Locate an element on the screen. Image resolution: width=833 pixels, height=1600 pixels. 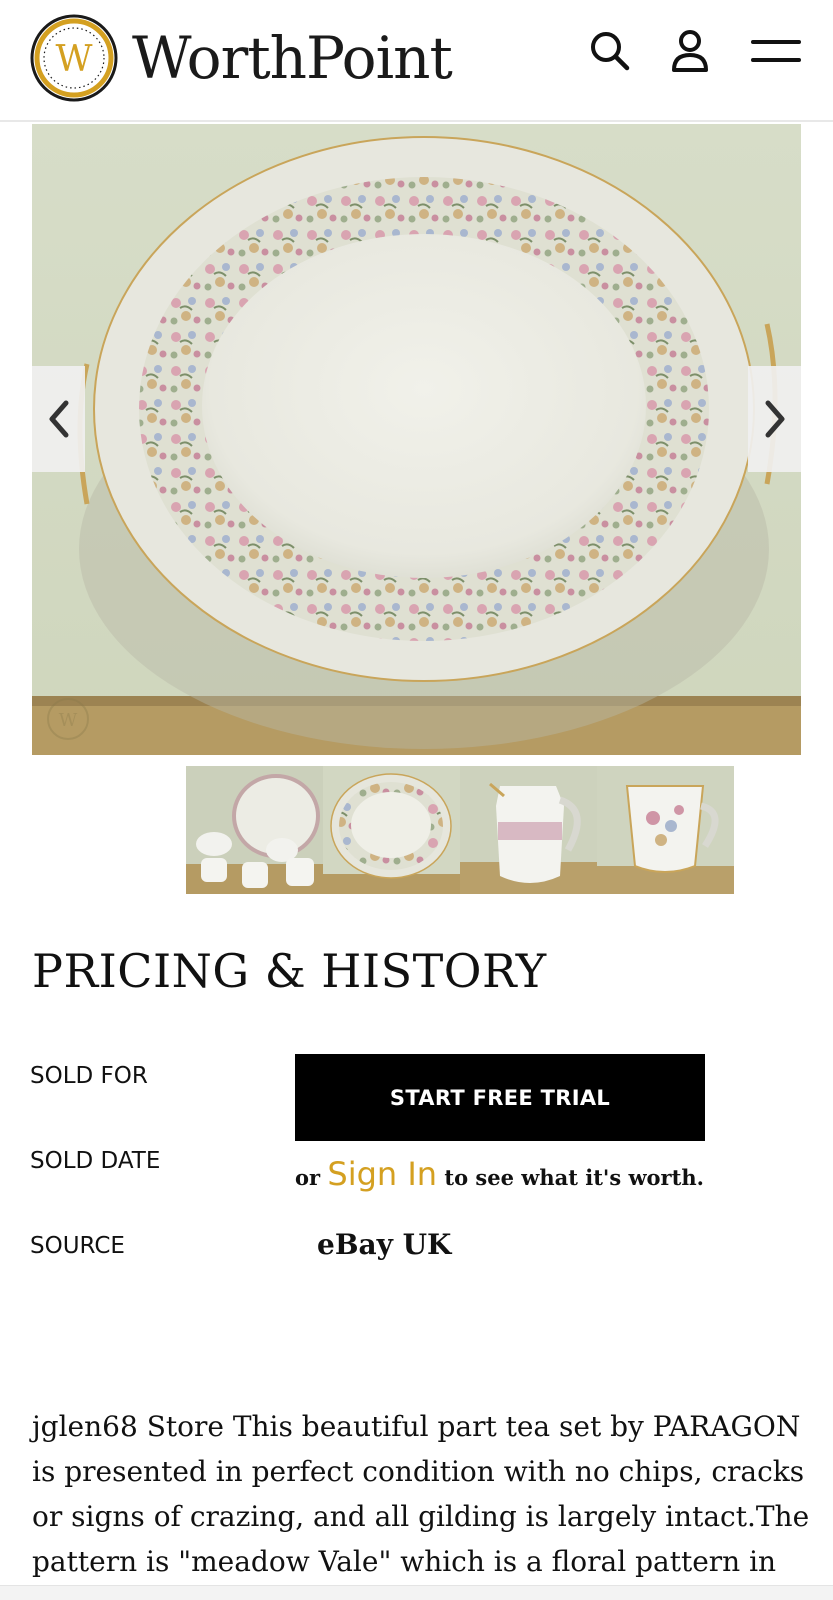
svg-text: W is located at coordinates (68, 720).